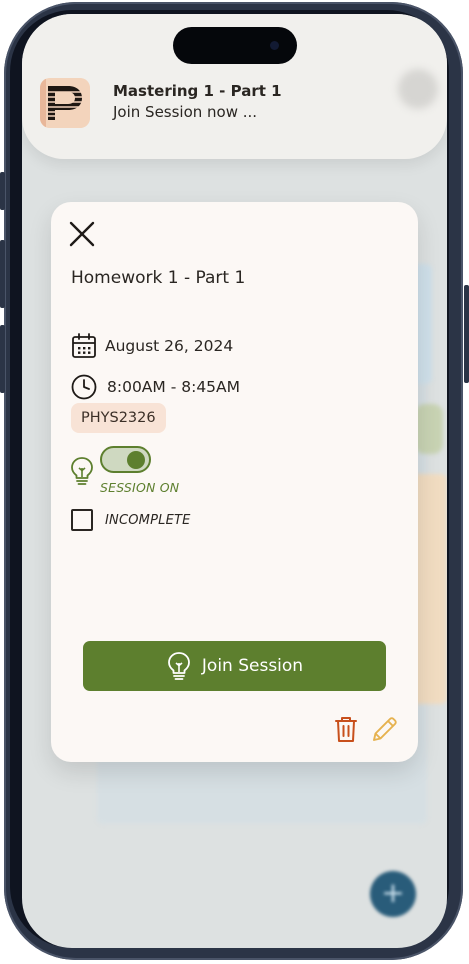 The width and height of the screenshot is (469, 964). I want to click on volume-up-button, so click(2, 274).